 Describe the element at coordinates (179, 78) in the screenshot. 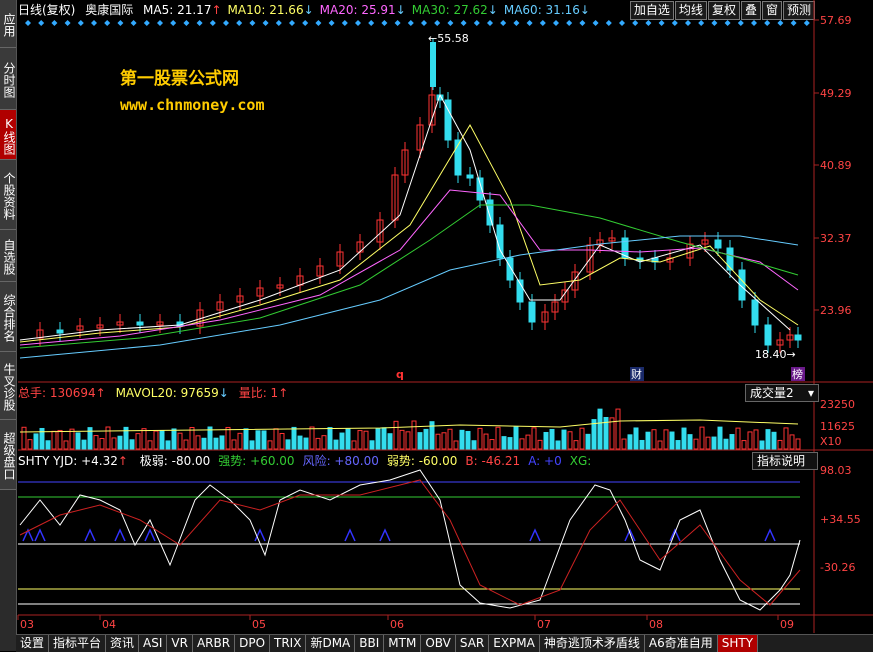

I see `watermark-title: 第一股票公式网` at that location.